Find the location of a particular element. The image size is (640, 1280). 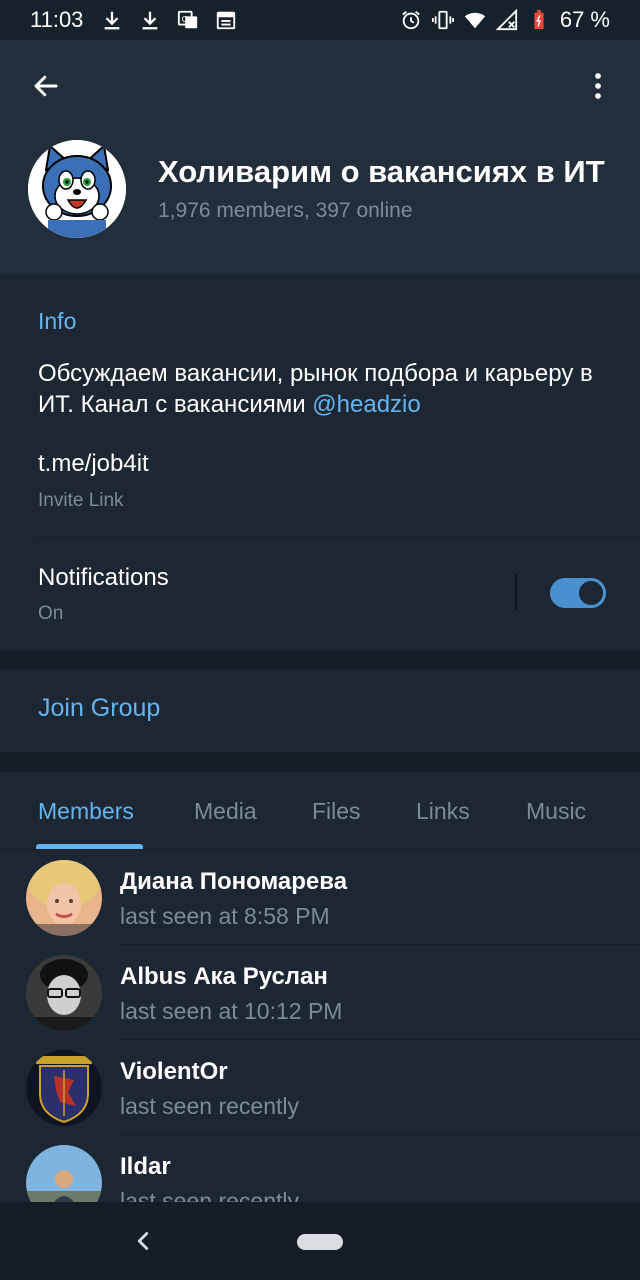

list-item: Albus Ака Руслан last seen at 10:12 PM is located at coordinates (320, 992).